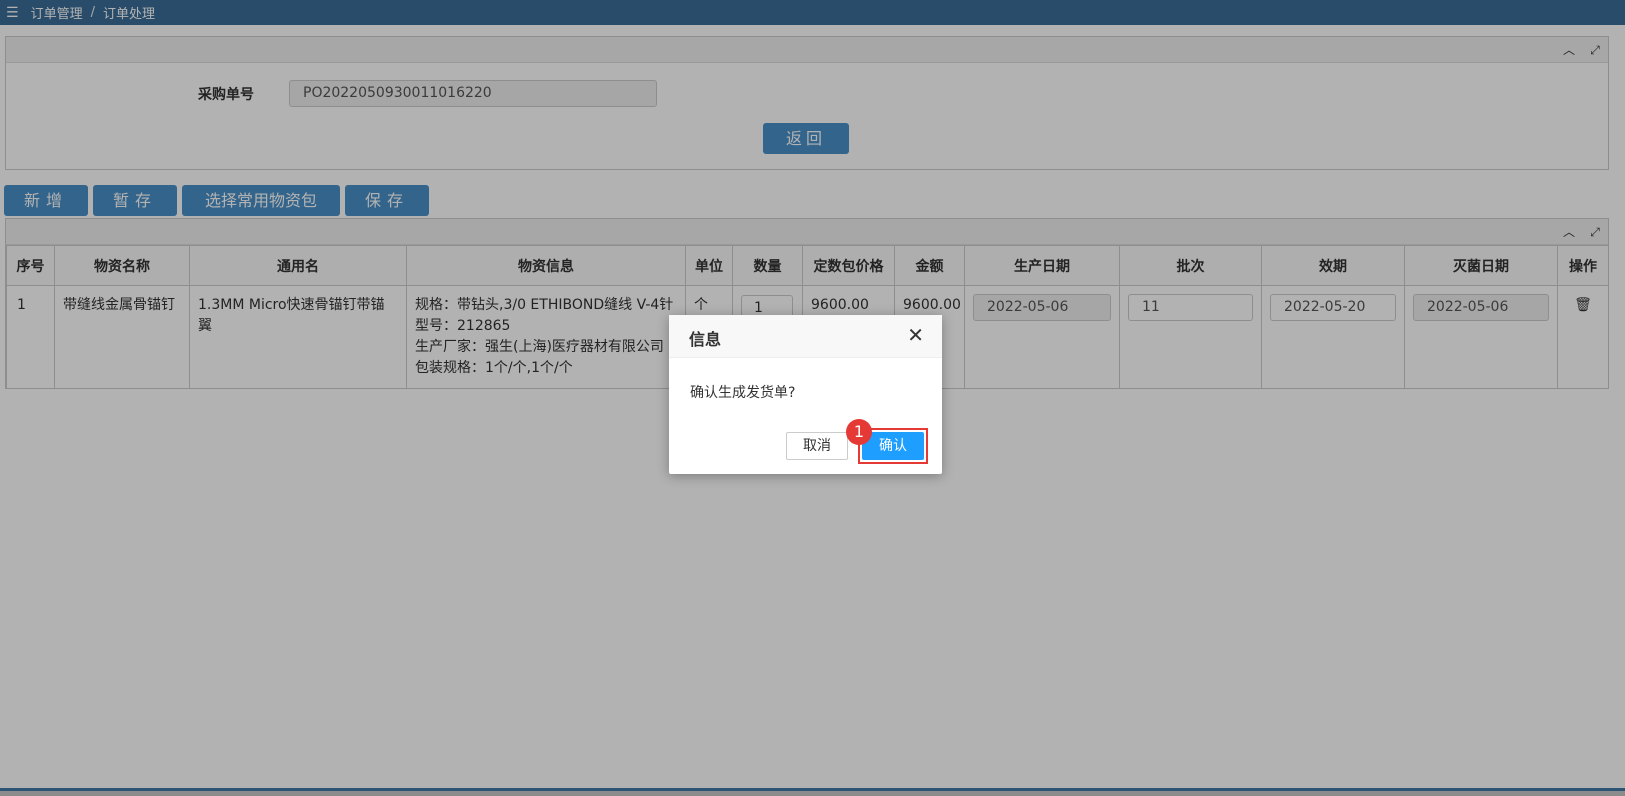 This screenshot has width=1625, height=796. What do you see at coordinates (705, 339) in the screenshot?
I see `dialog-title: 信息` at bounding box center [705, 339].